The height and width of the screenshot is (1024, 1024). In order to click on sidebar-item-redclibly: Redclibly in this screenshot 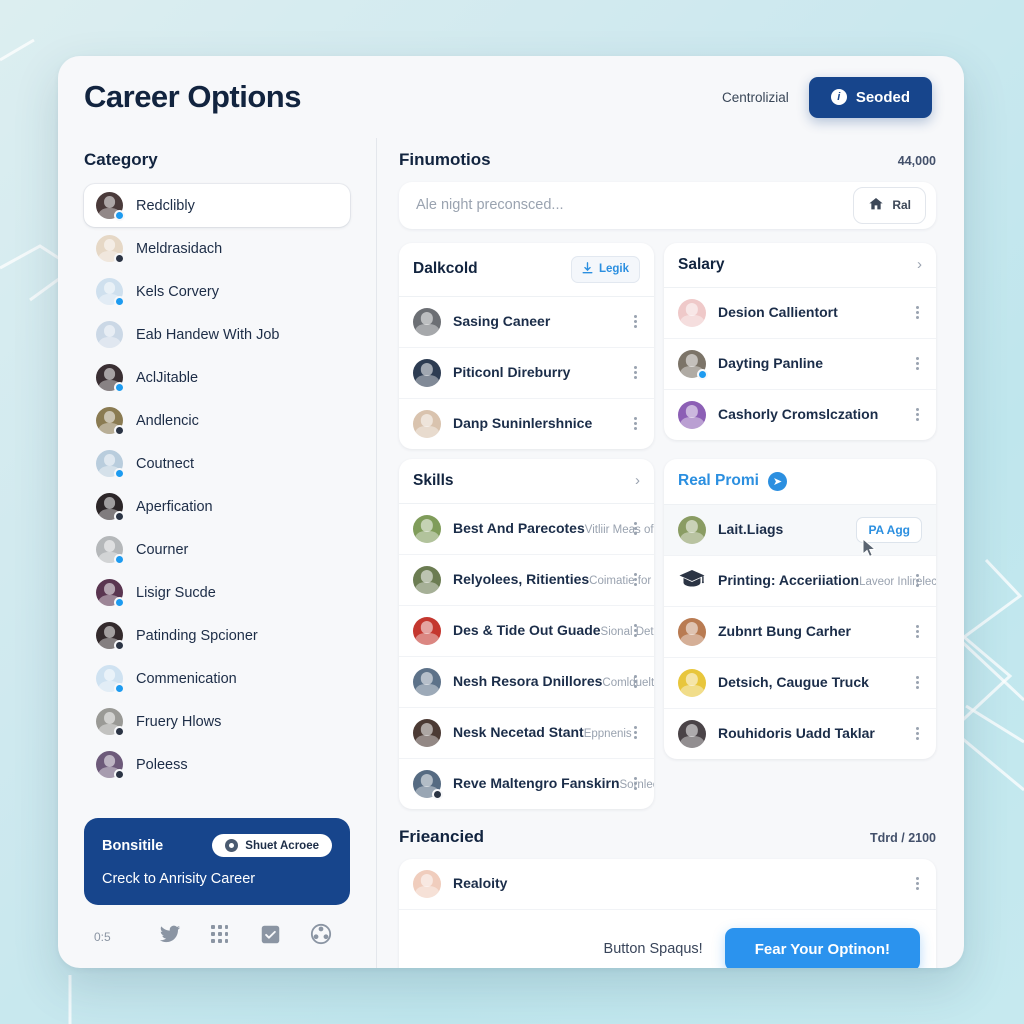, I will do `click(217, 205)`.